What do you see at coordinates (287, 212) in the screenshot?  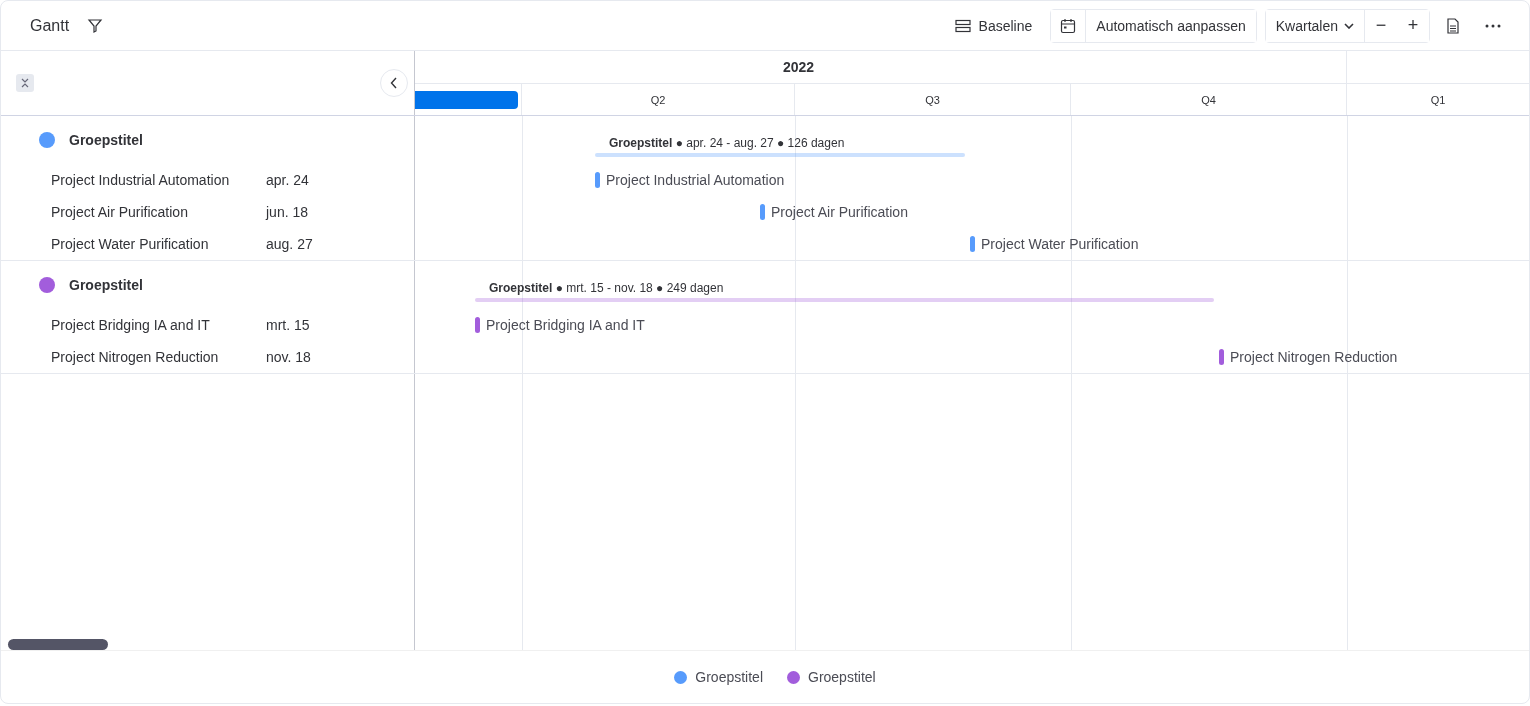 I see `task-date: jun. 18` at bounding box center [287, 212].